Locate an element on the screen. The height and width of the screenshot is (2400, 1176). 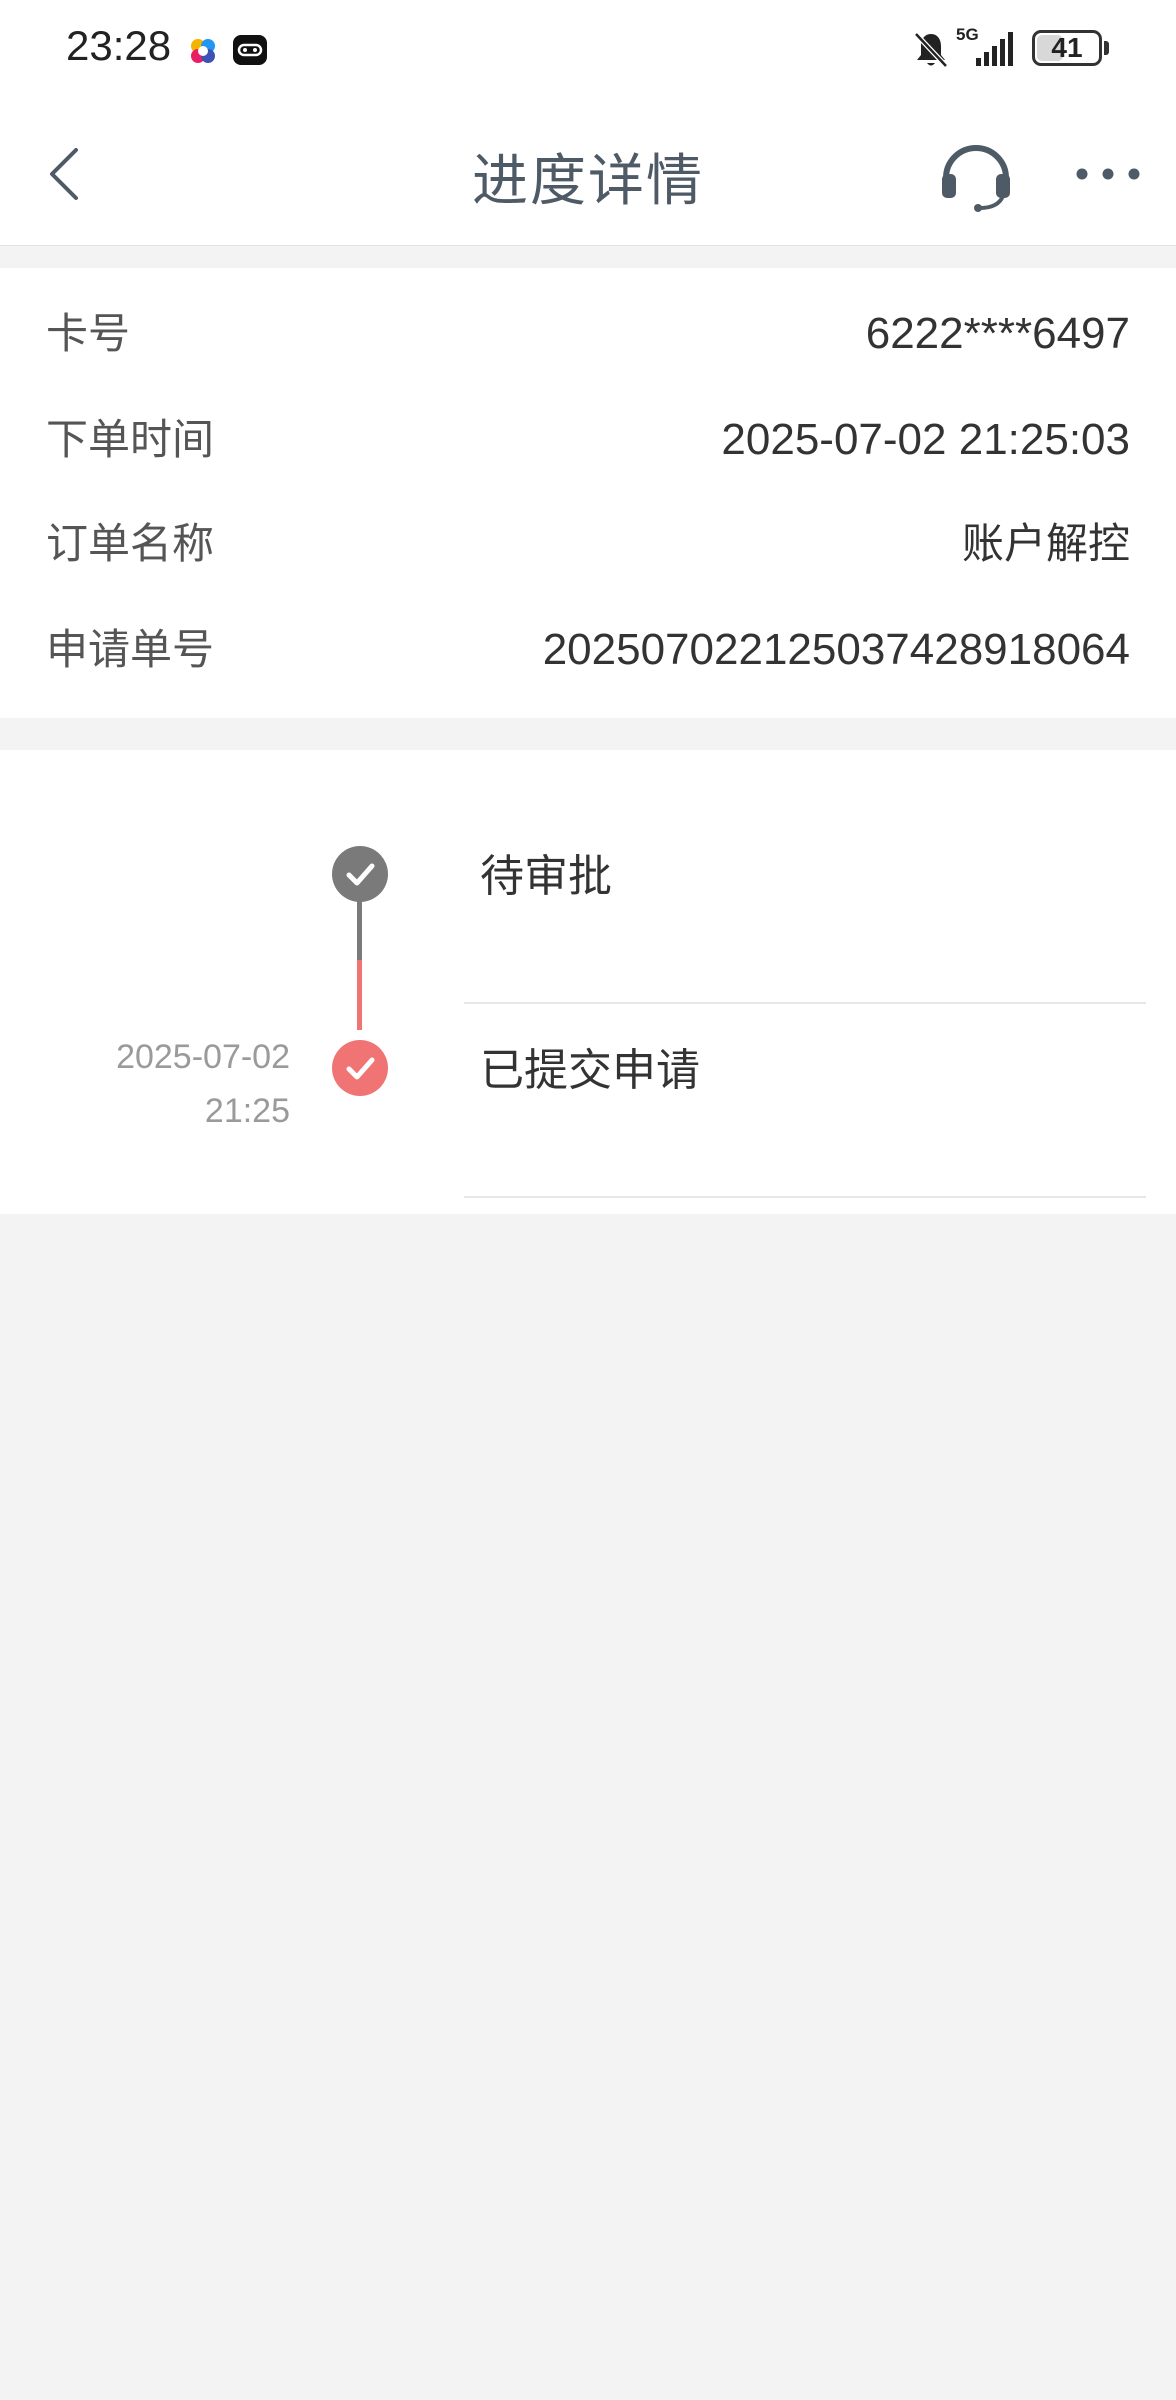
battery-tip is located at coordinates (1106, 48).